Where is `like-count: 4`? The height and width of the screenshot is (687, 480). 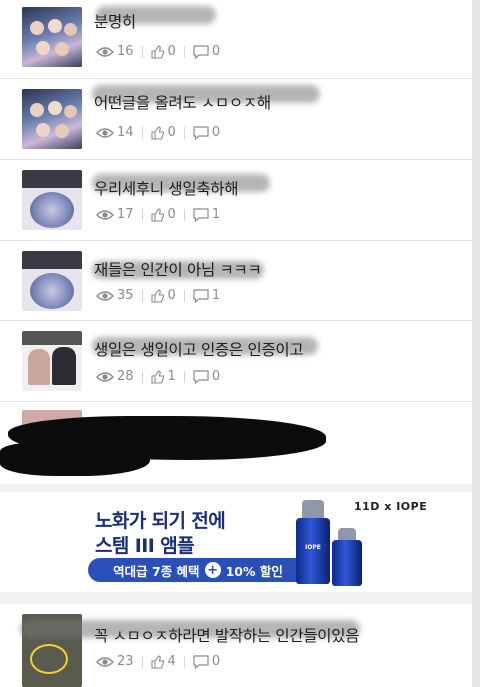
like-count: 4 is located at coordinates (163, 661).